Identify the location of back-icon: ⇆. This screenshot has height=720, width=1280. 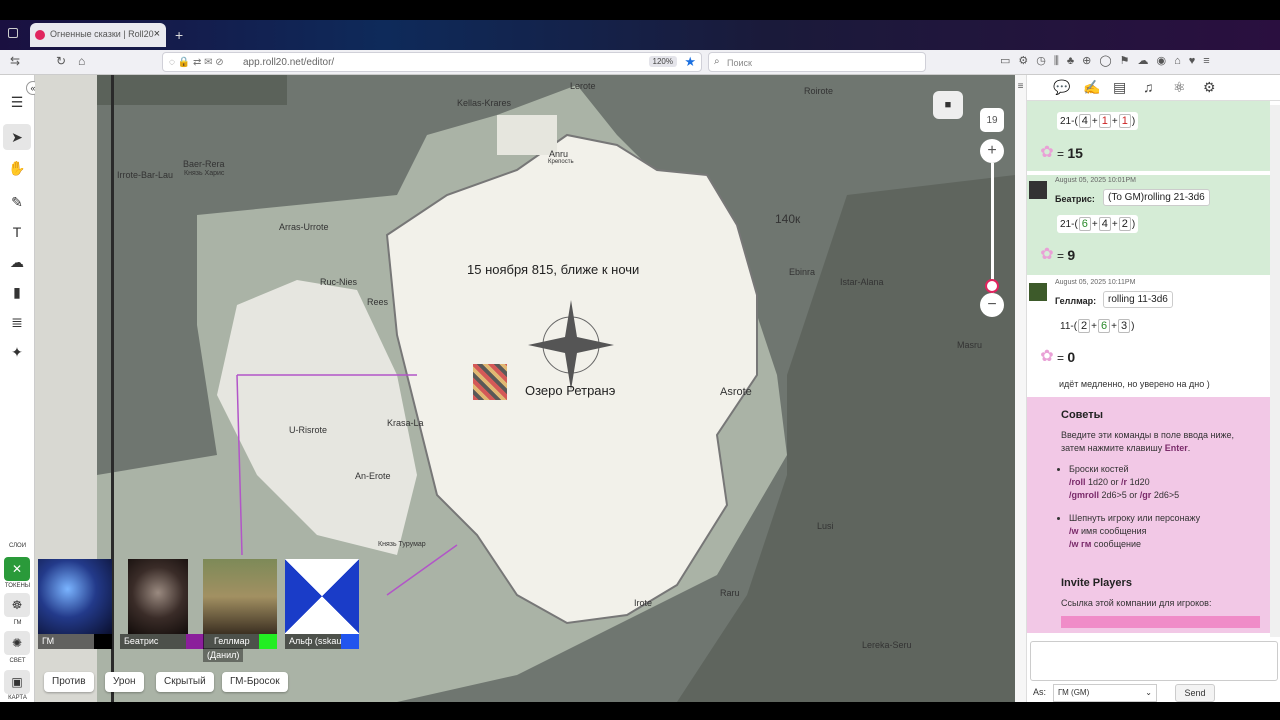
(15, 61).